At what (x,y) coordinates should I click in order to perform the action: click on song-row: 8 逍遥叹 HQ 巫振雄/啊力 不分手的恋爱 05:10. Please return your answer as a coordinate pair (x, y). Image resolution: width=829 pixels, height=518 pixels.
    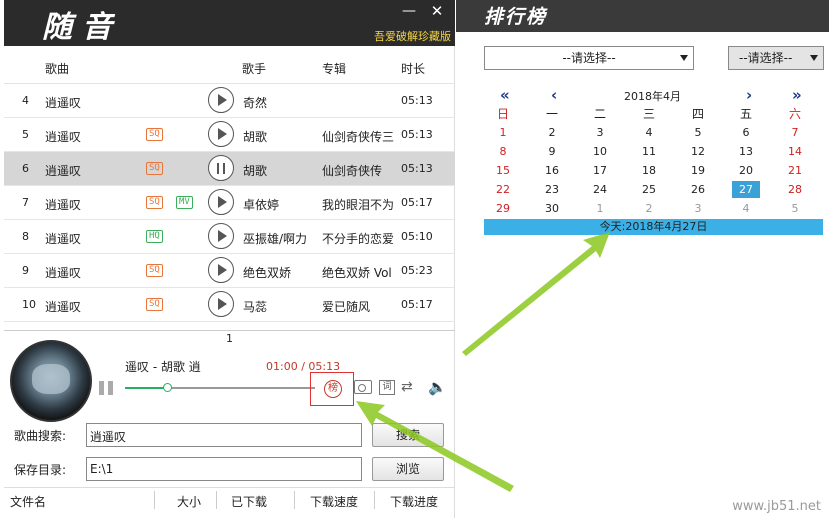
    Looking at the image, I should click on (229, 237).